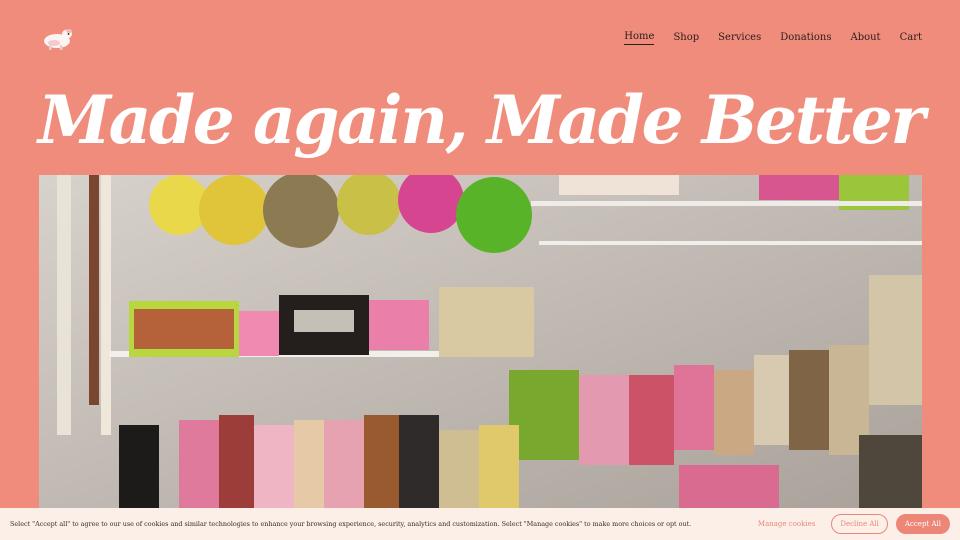 The height and width of the screenshot is (540, 960). I want to click on nav-home: Home, so click(639, 38).